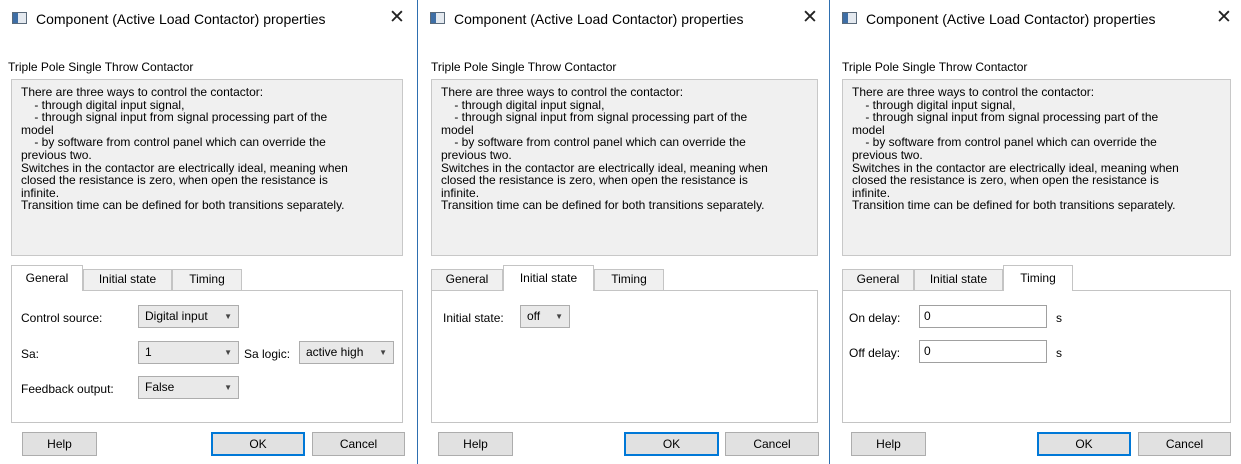 Image resolution: width=1241 pixels, height=464 pixels. I want to click on initial-state-panel: Initial state: off ▼, so click(624, 356).